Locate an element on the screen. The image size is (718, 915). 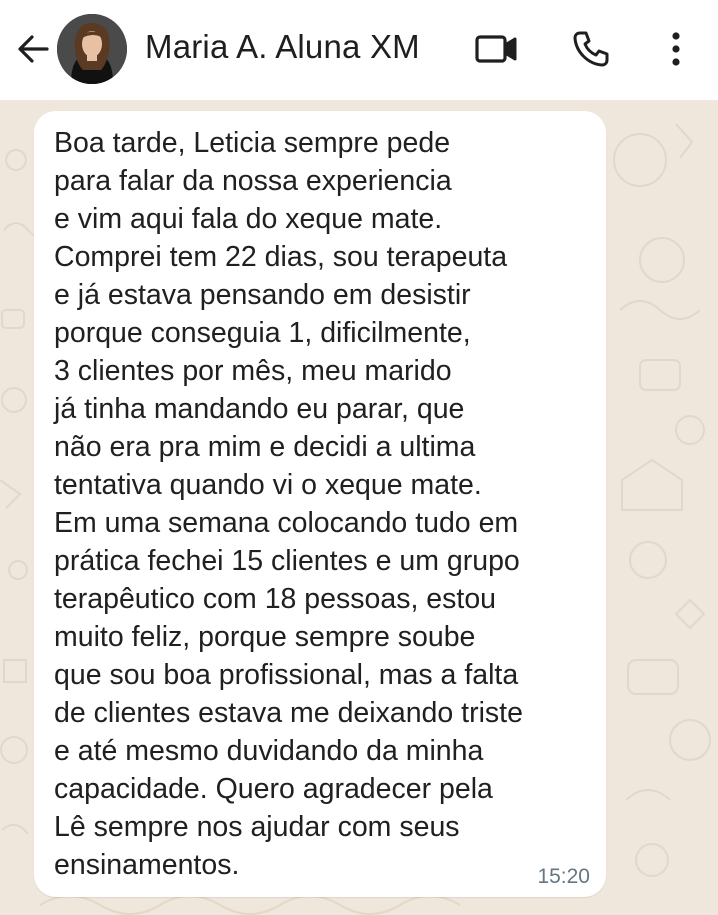
contact-name: Maria A. Aluna XM is located at coordinates (282, 47).